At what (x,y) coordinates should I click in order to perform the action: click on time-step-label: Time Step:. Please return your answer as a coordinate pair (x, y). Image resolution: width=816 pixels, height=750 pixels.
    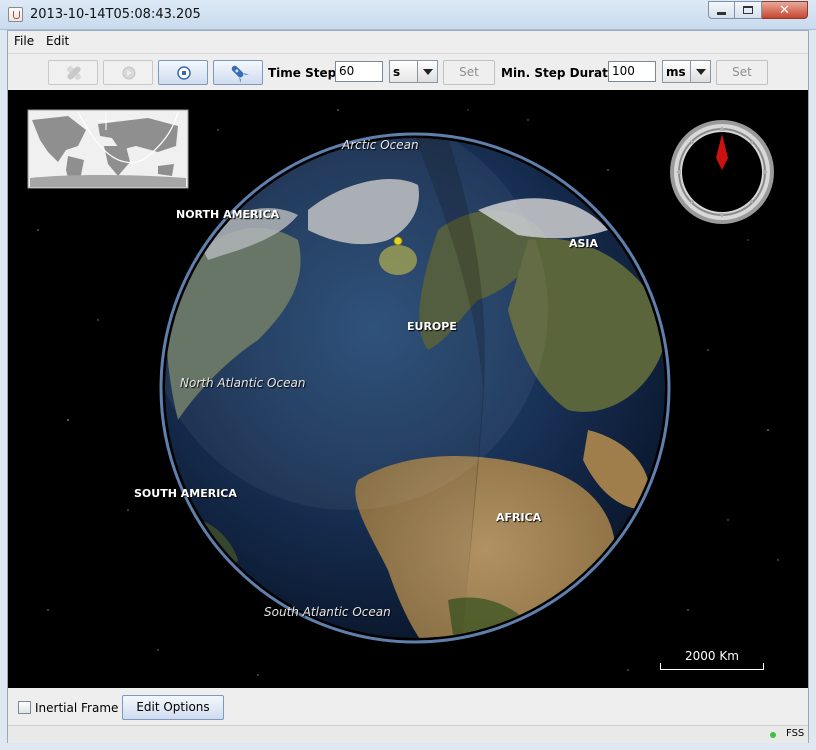
    Looking at the image, I should click on (305, 73).